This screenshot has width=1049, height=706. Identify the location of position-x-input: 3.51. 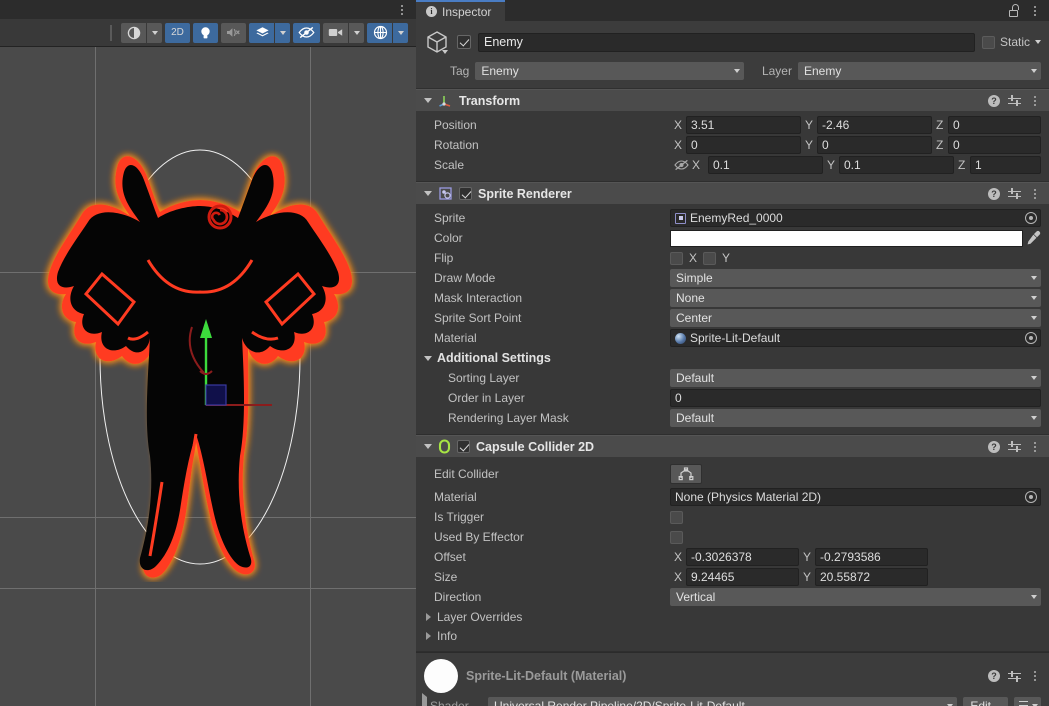
(743, 125).